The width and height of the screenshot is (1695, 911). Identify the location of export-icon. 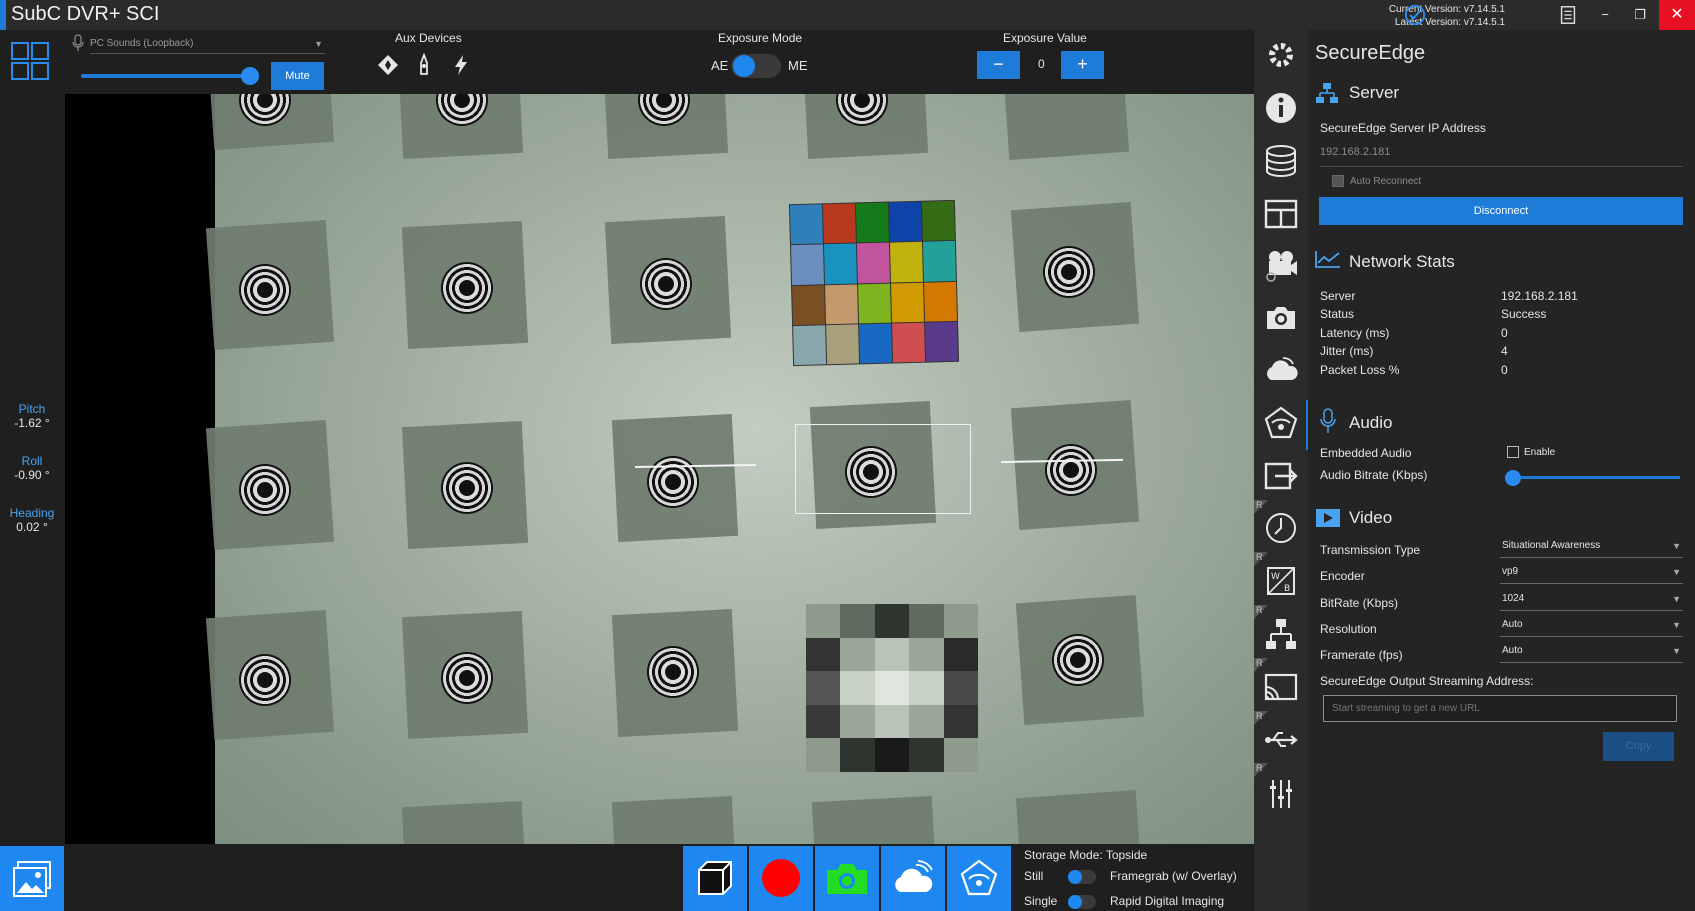
(1281, 476).